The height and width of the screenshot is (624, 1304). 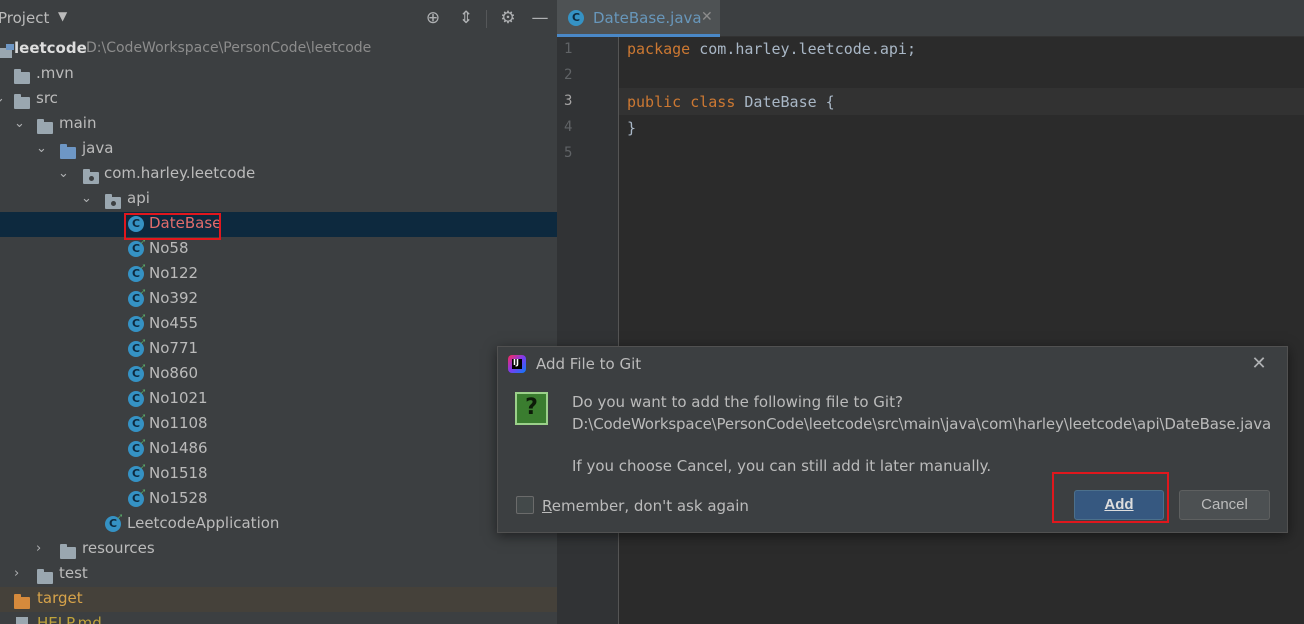 I want to click on intellij-logo-icon: IJ, so click(x=517, y=364).